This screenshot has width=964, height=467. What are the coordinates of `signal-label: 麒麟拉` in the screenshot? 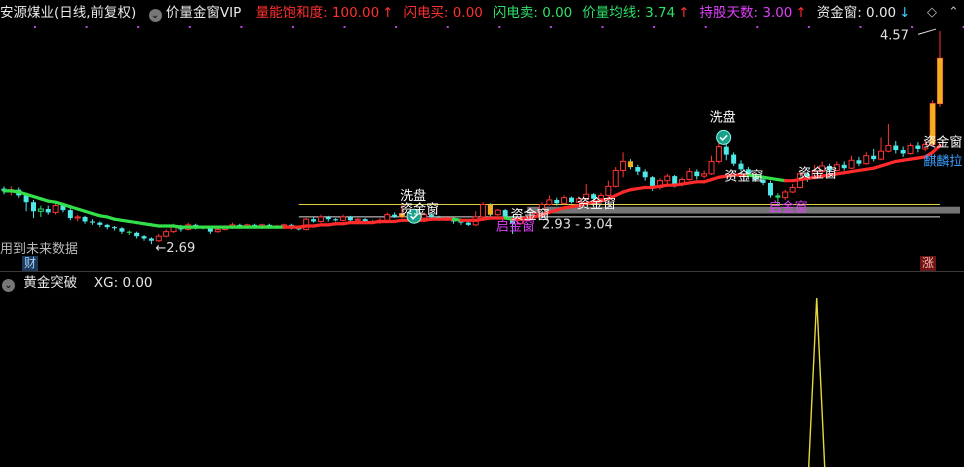 It's located at (942, 161).